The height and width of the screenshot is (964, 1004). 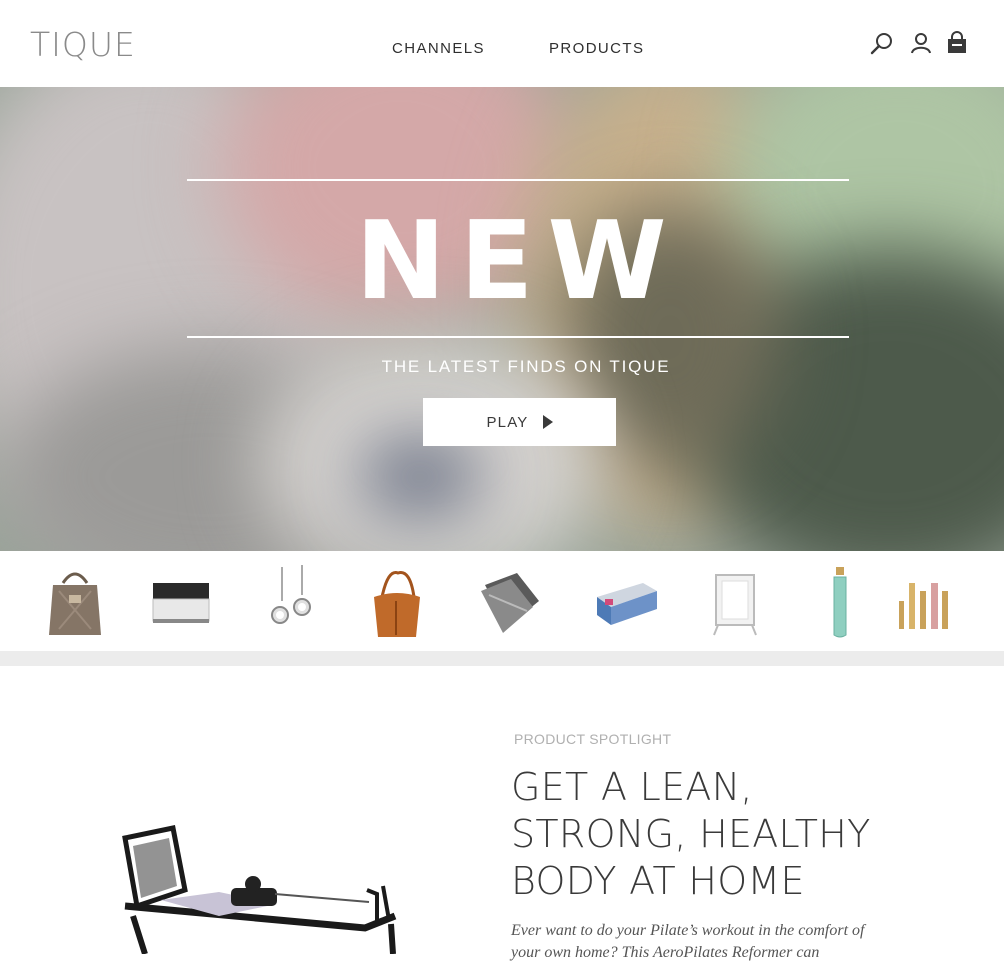 I want to click on spotlight-title: GET A LEAN, STRONG, HEALTHY BODY AT HOME, so click(x=691, y=834).